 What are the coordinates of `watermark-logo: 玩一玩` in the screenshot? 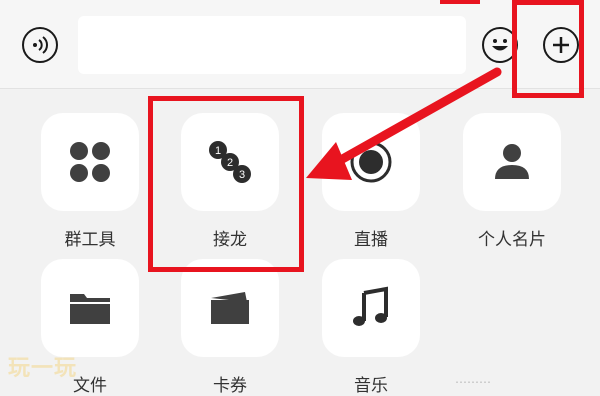 It's located at (43, 368).